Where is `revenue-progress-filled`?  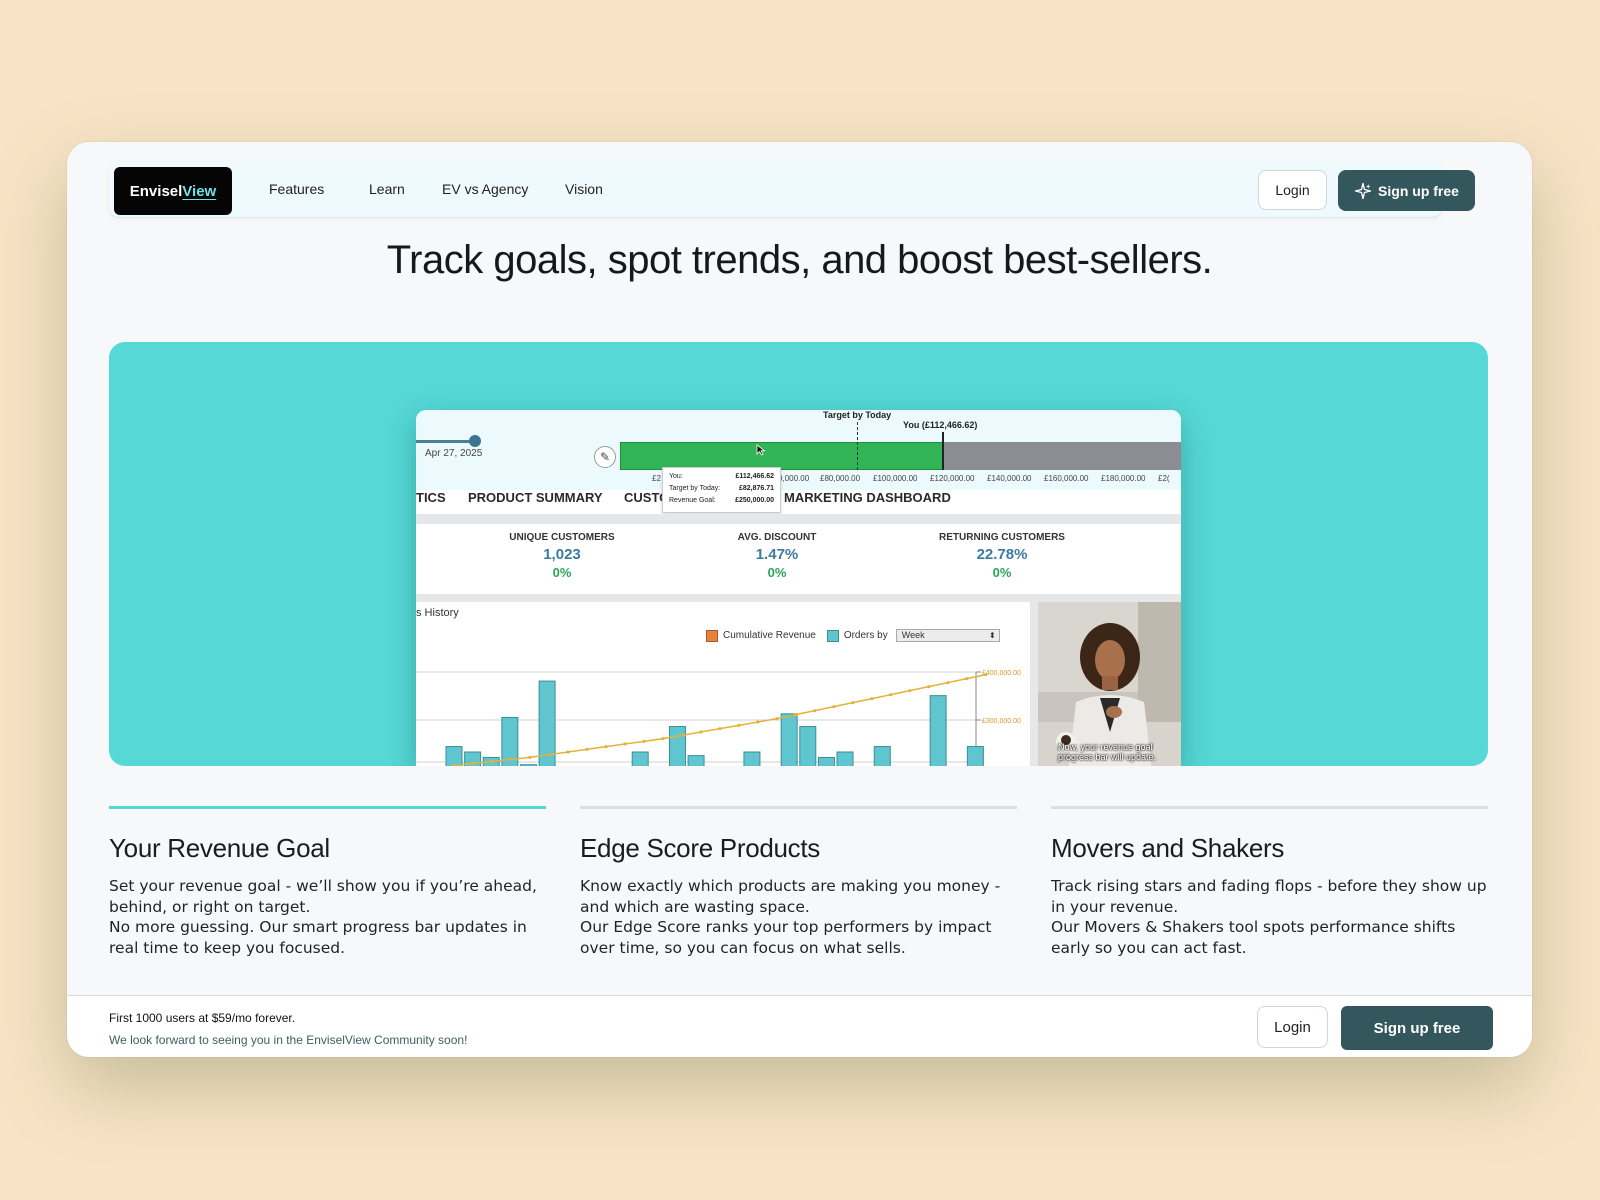 revenue-progress-filled is located at coordinates (781, 456).